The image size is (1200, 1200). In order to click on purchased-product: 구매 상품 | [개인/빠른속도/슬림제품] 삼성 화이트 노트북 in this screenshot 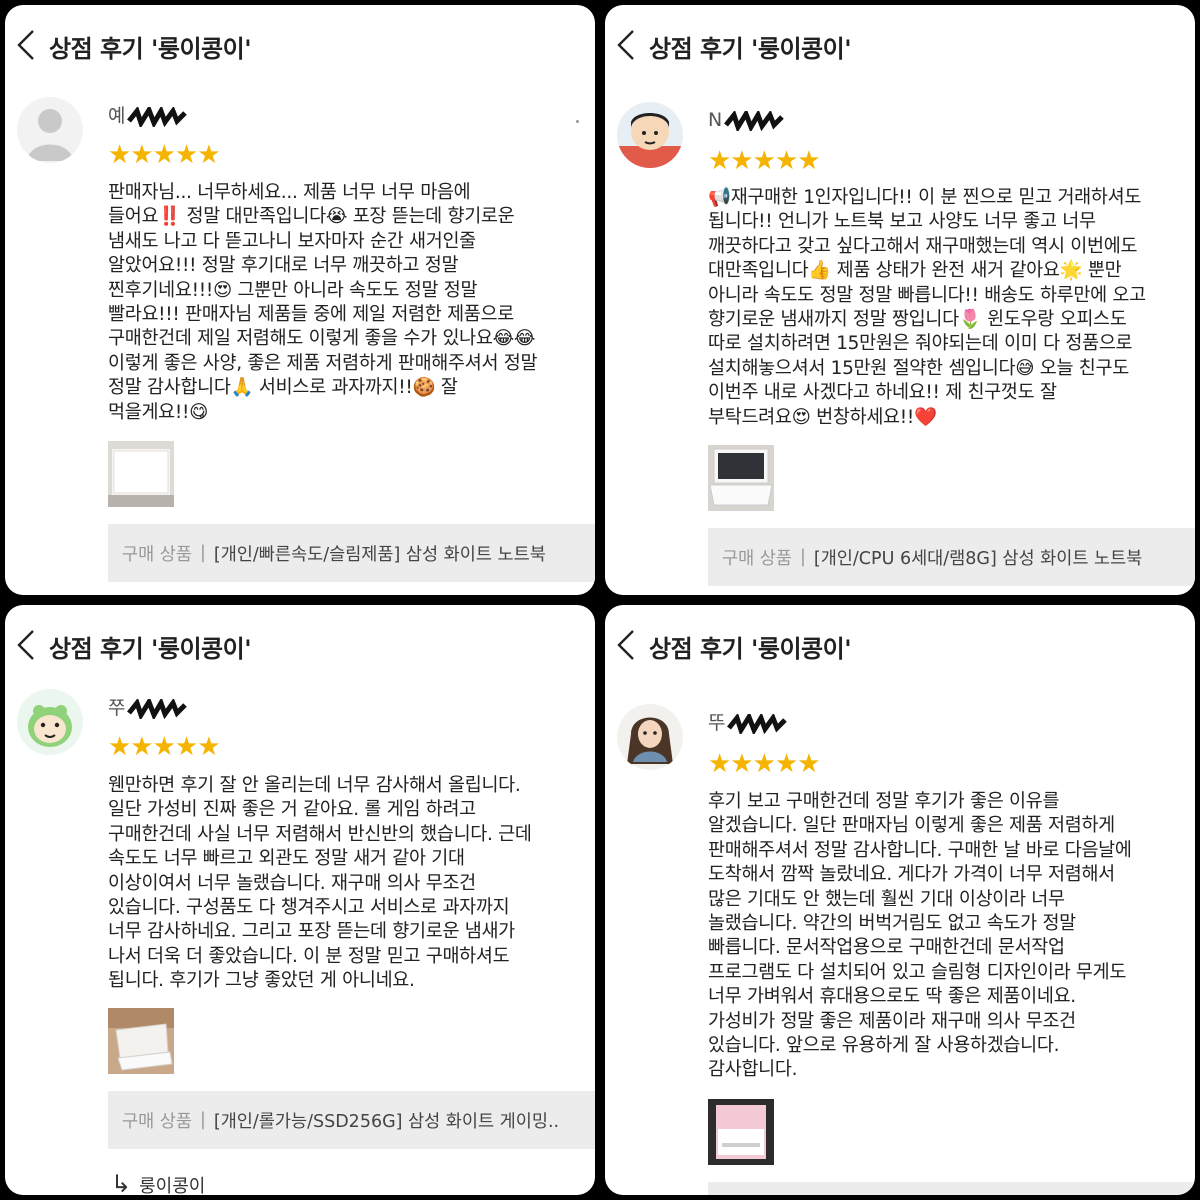, I will do `click(351, 553)`.